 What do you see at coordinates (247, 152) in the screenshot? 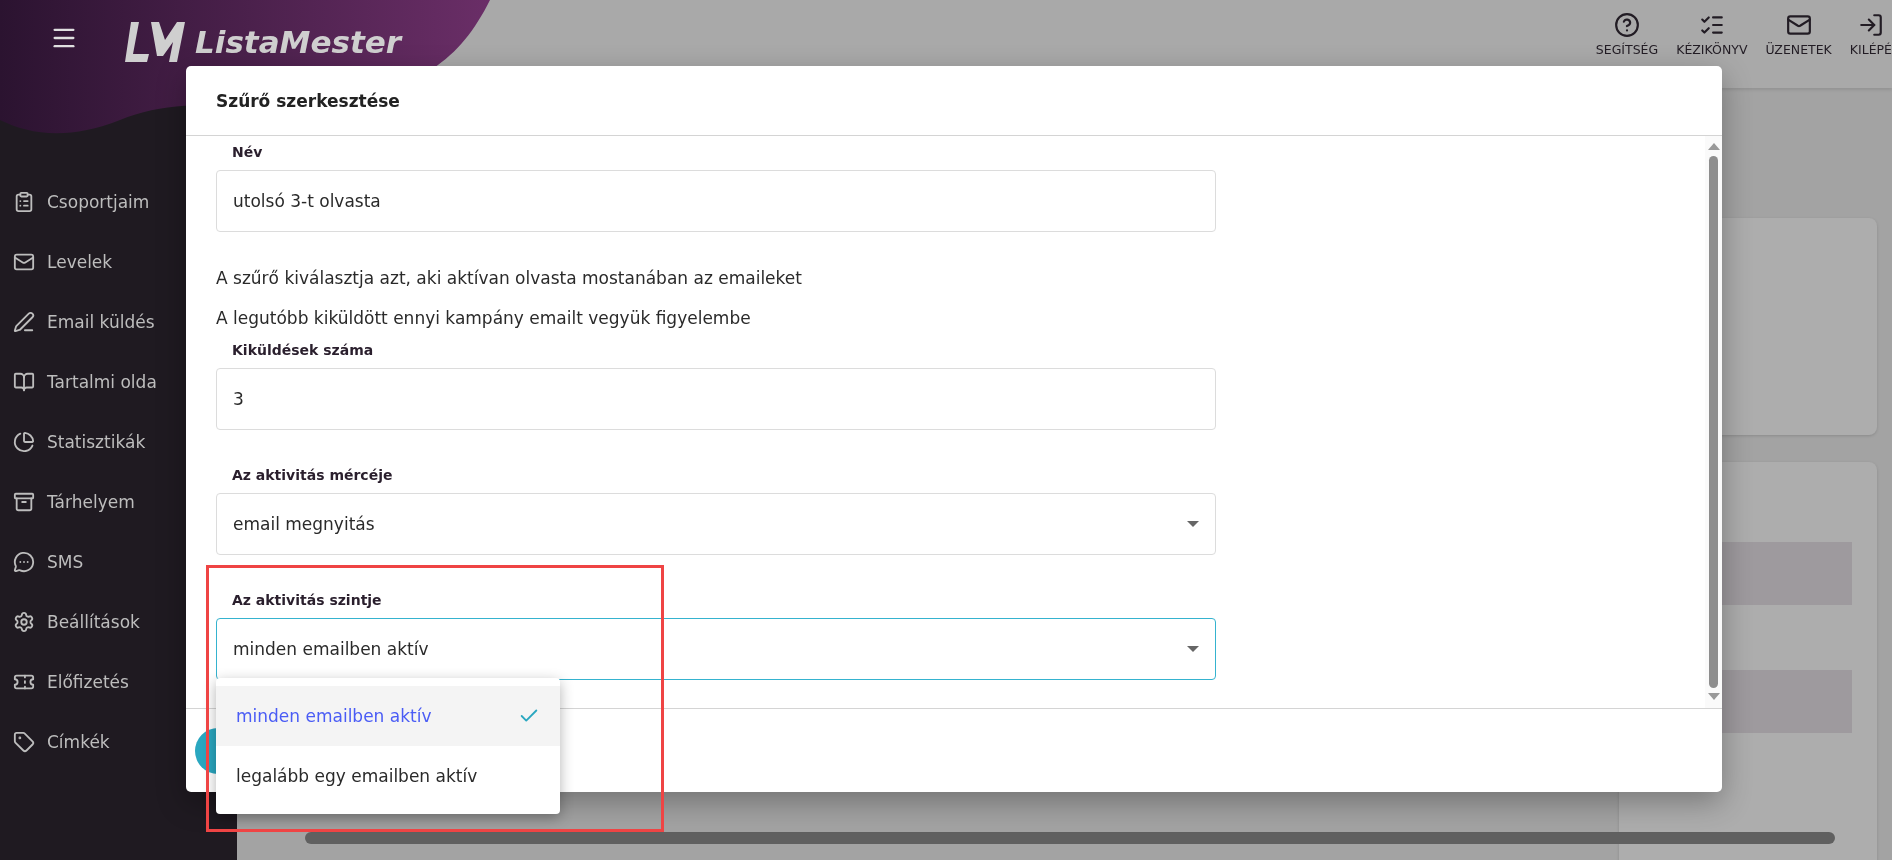
I see `field-label: Név` at bounding box center [247, 152].